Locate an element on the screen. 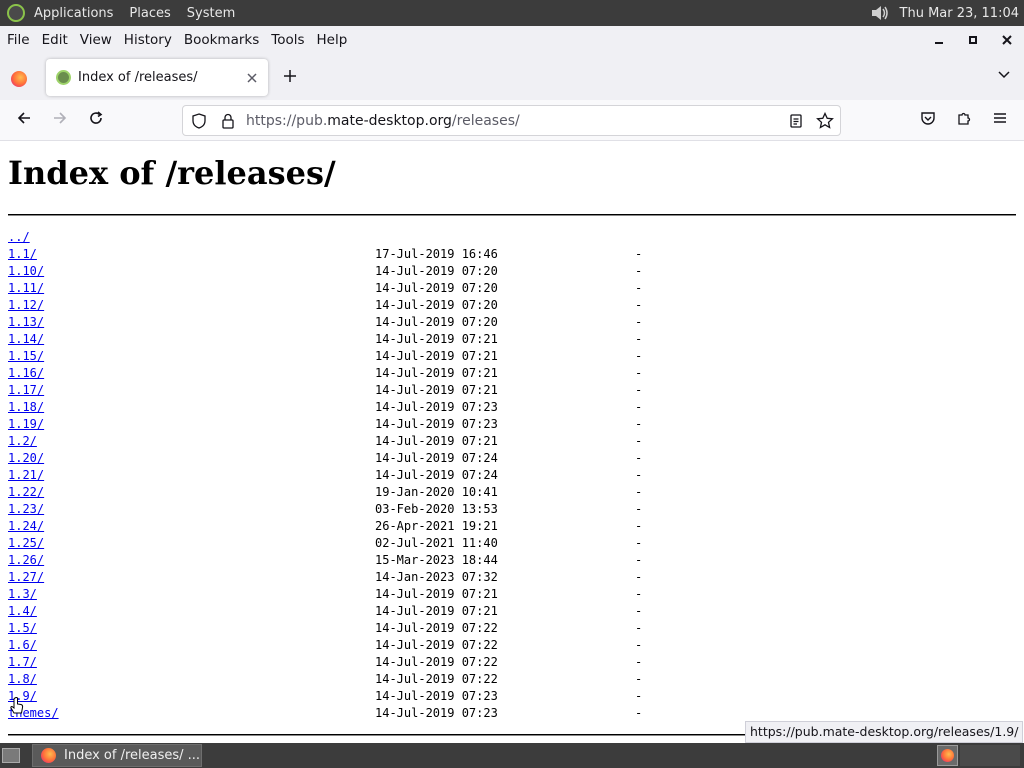 This screenshot has width=1024, height=768. new-tab-button is located at coordinates (290, 78).